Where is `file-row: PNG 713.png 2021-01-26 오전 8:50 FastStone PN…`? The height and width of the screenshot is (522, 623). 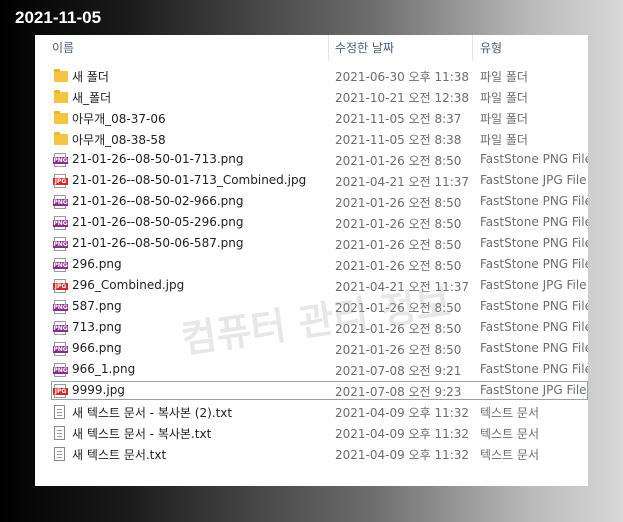 file-row: PNG 713.png 2021-01-26 오전 8:50 FastStone PN… is located at coordinates (311, 327).